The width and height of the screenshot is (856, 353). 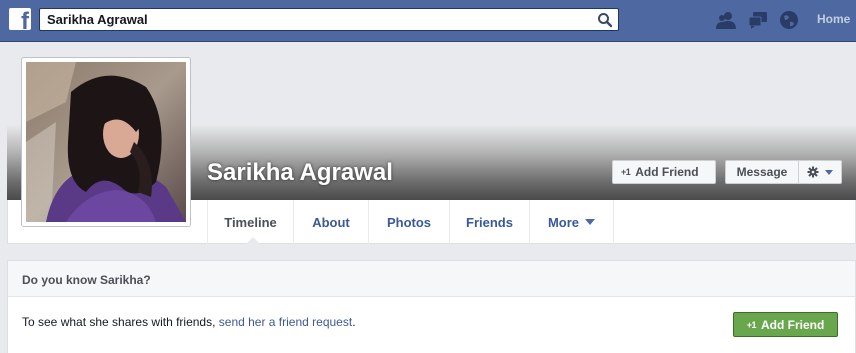 What do you see at coordinates (86, 280) in the screenshot?
I see `do-you-know-title: Do you know Sarikha?` at bounding box center [86, 280].